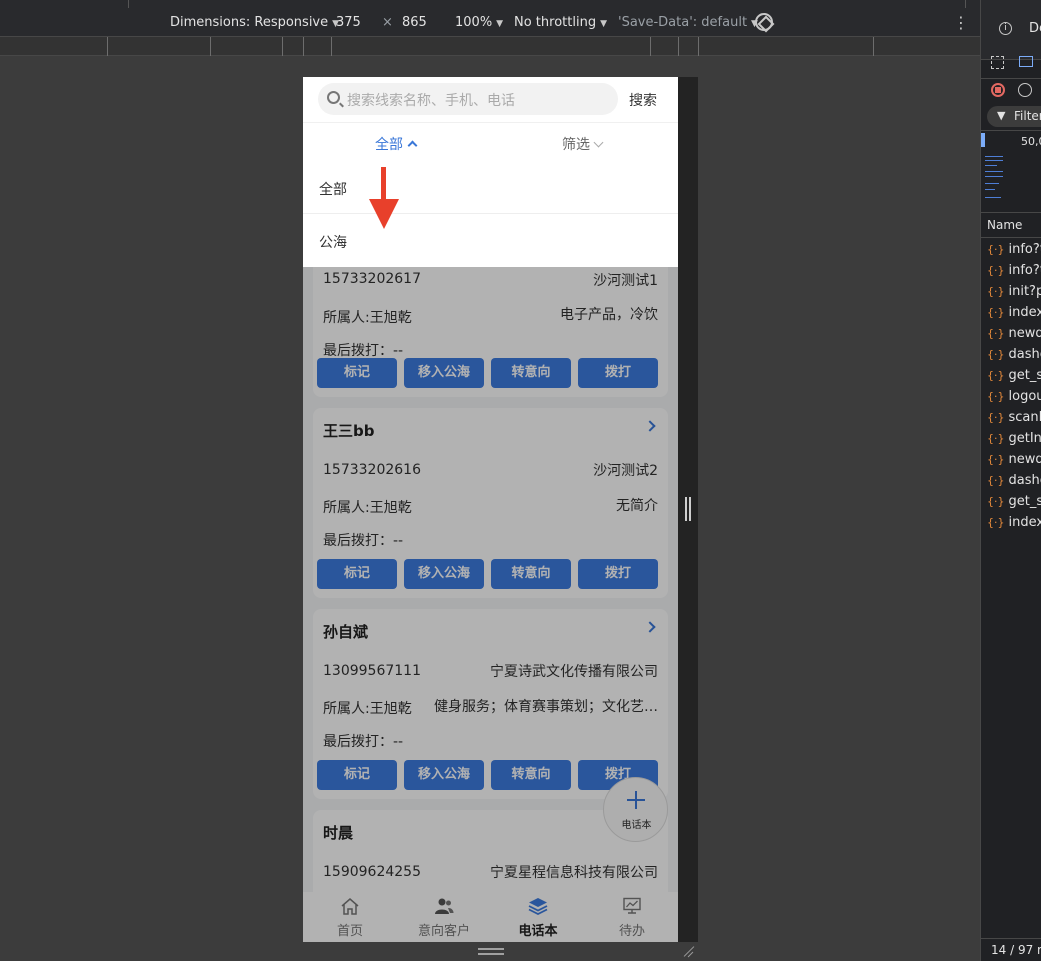  Describe the element at coordinates (387, 22) in the screenshot. I see `times-sign: ×` at that location.